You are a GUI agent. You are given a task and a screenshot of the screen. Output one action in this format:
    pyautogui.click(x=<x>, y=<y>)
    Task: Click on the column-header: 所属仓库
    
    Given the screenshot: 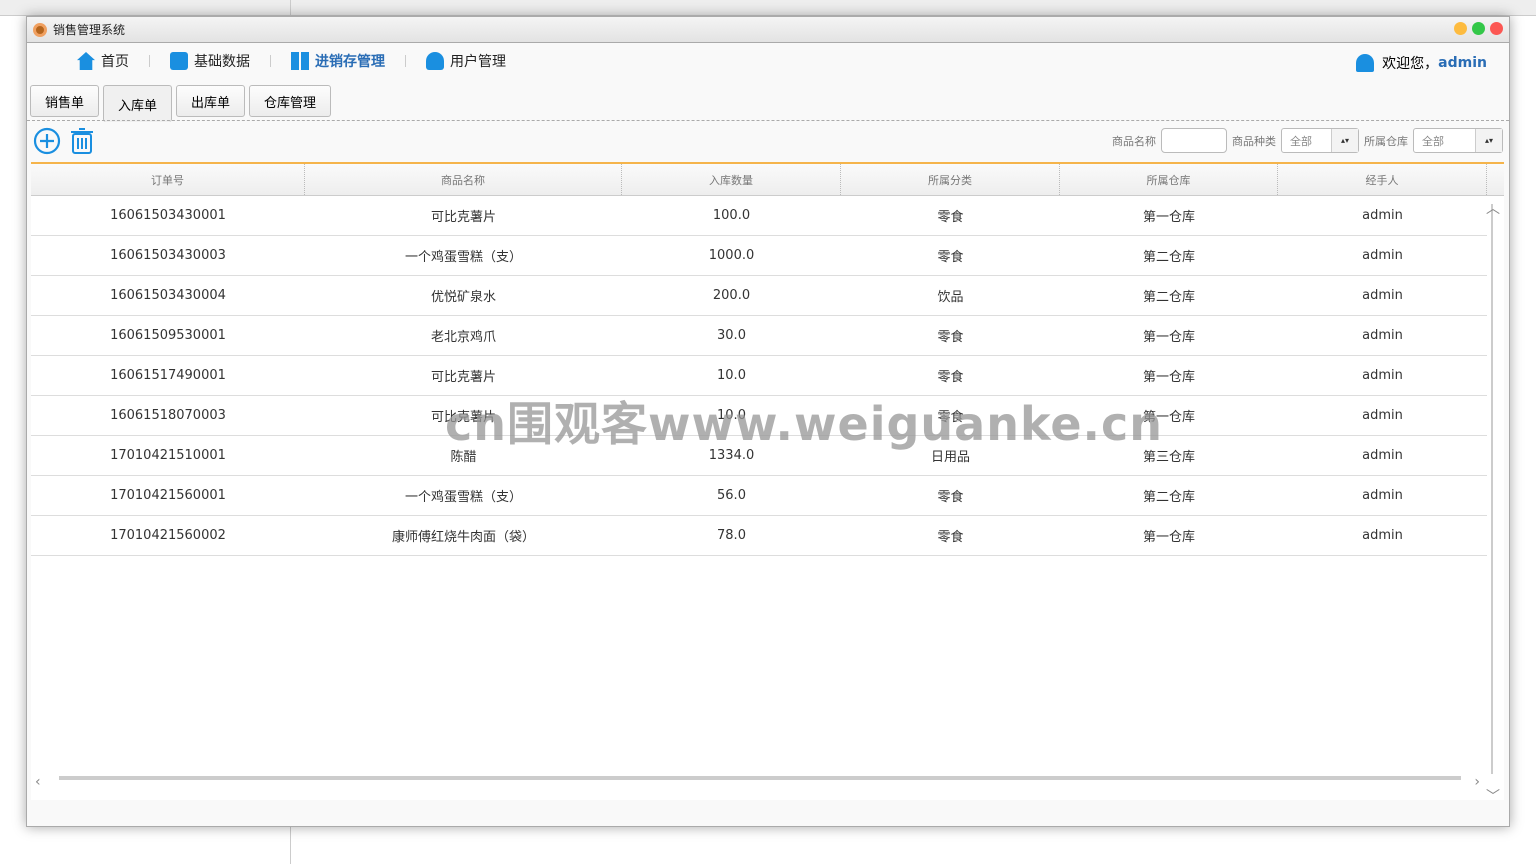 What is the action you would take?
    pyautogui.click(x=1169, y=179)
    